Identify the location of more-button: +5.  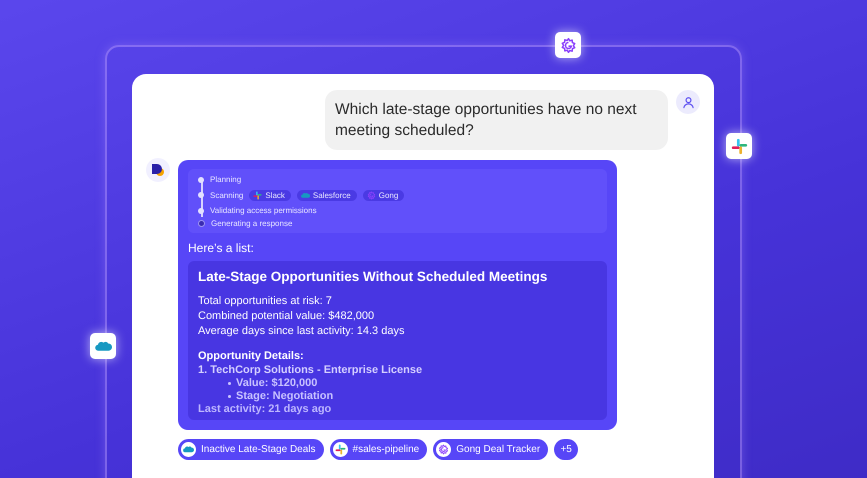
(566, 449).